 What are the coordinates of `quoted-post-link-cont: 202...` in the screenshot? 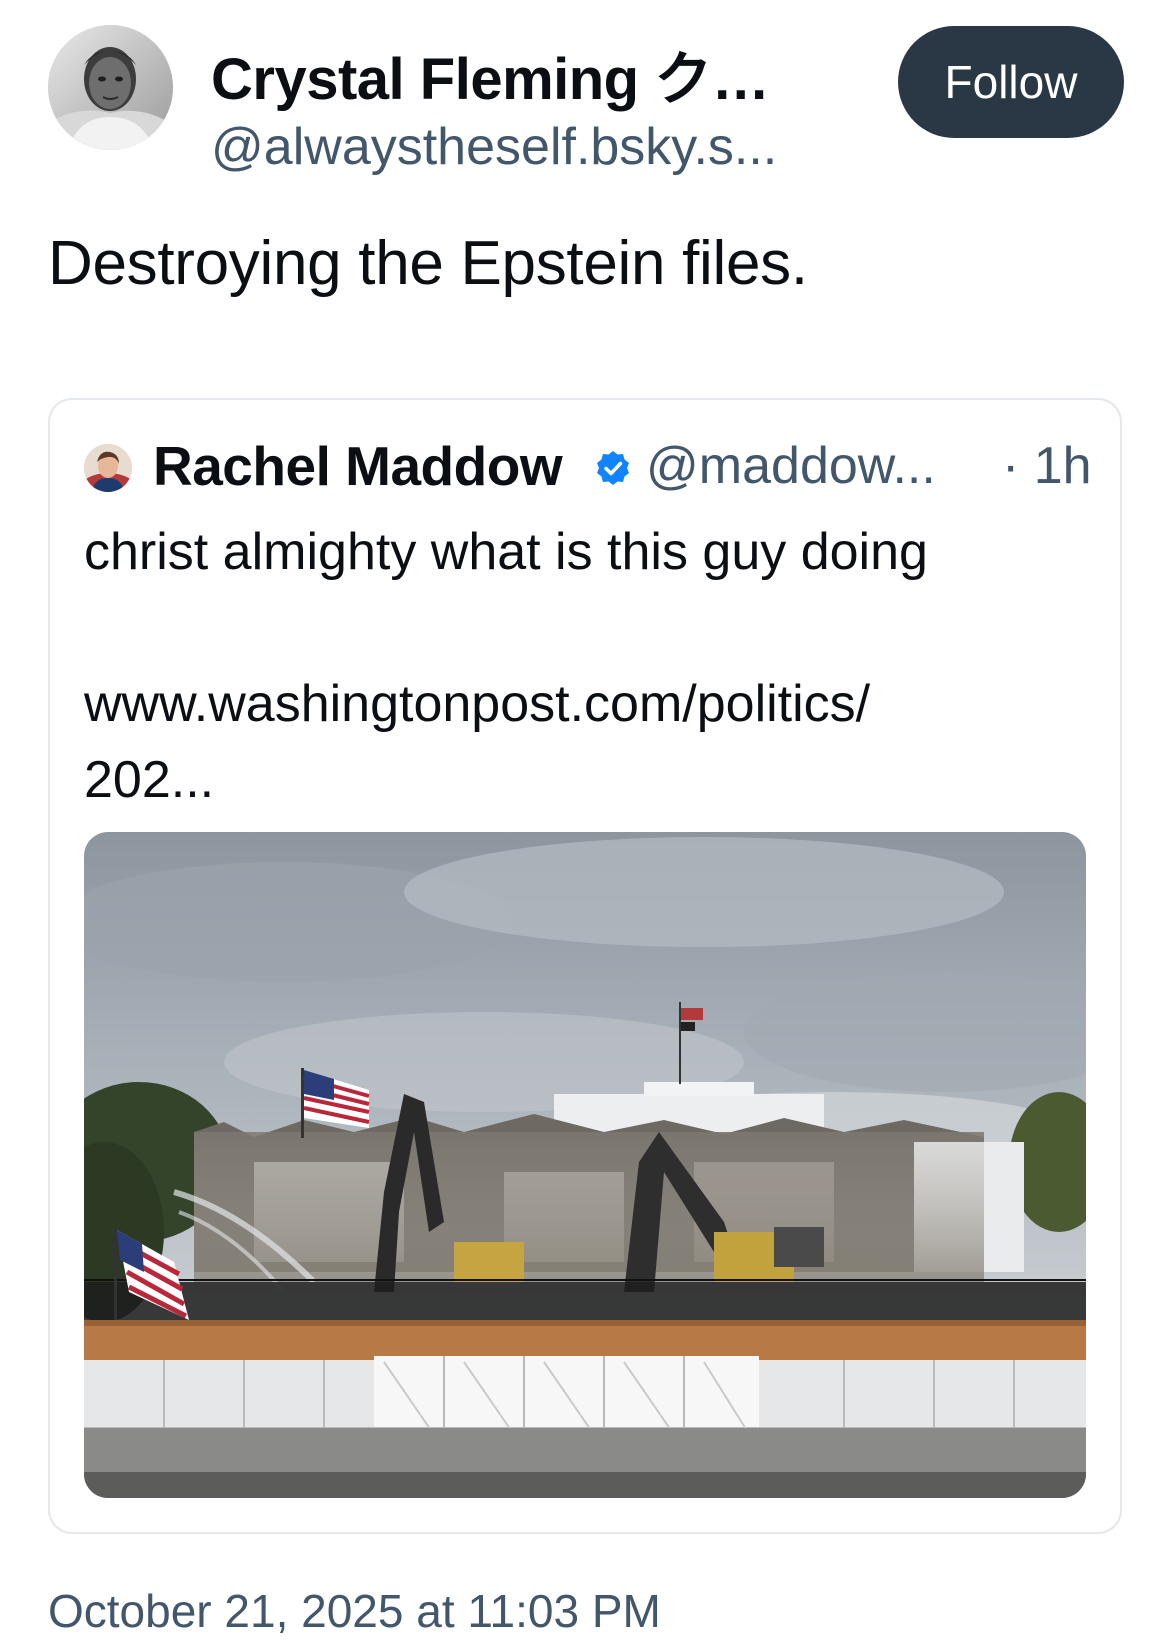 It's located at (584, 780).